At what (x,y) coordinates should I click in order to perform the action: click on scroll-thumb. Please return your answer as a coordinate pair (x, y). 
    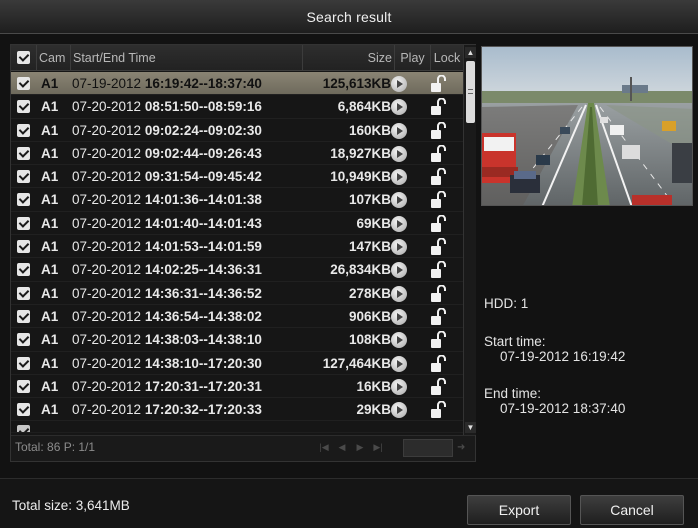
    Looking at the image, I should click on (470, 92).